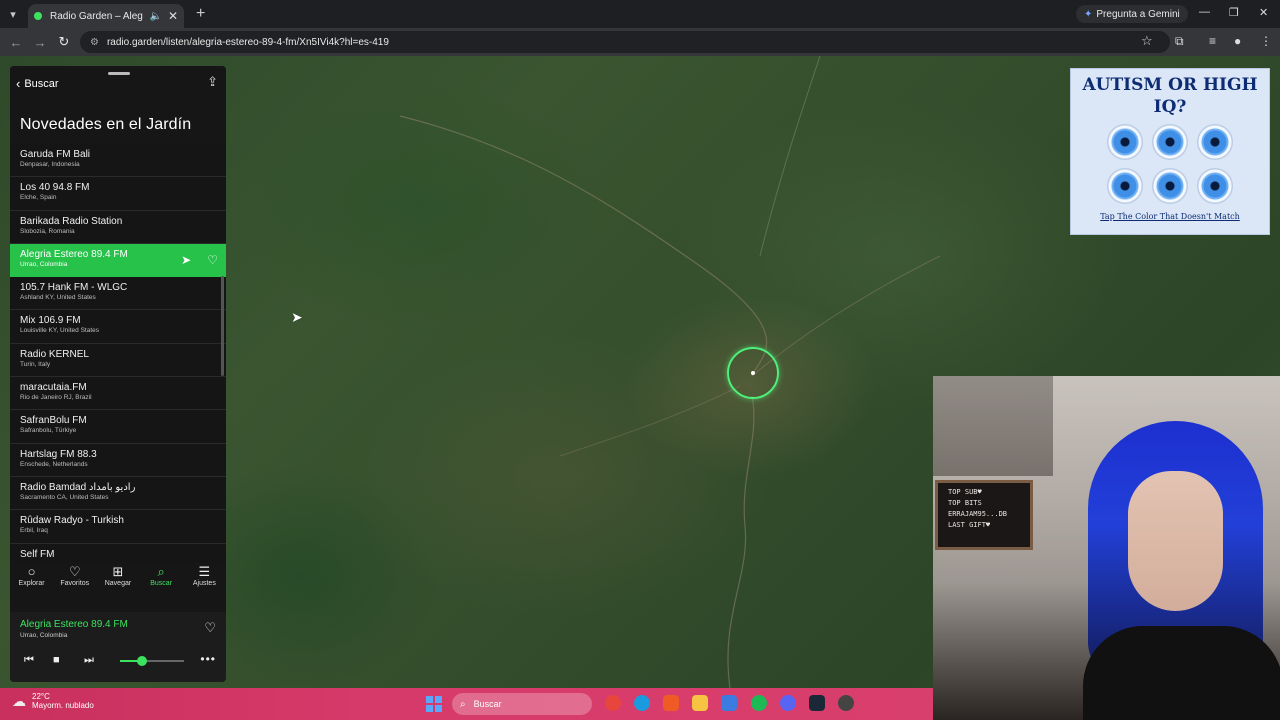  I want to click on back-button: ‹ Buscar, so click(37, 83).